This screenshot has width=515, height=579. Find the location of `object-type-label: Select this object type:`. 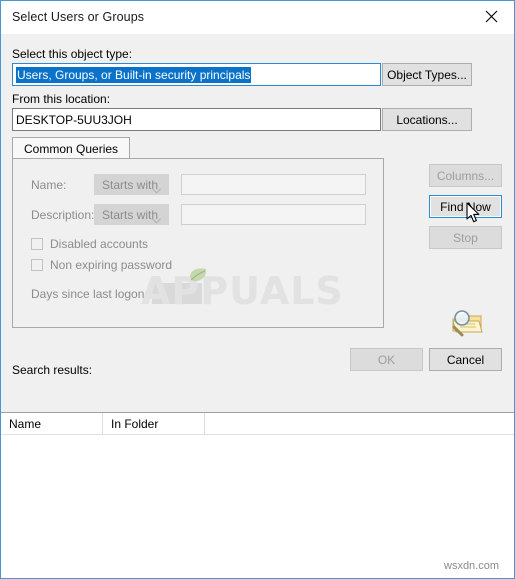

object-type-label: Select this object type: is located at coordinates (72, 54).